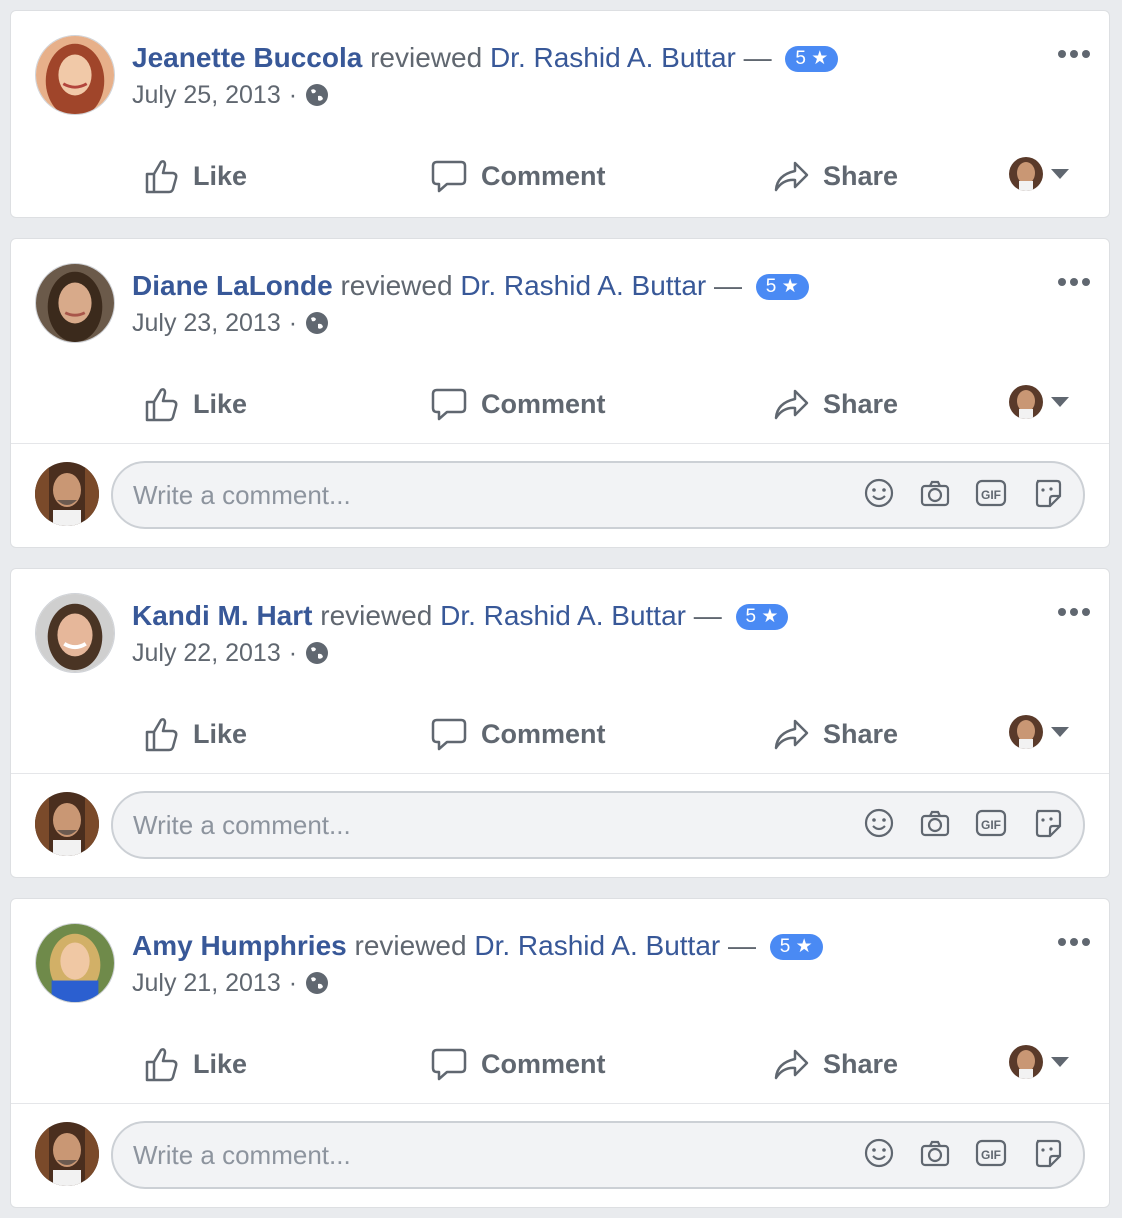  I want to click on reviewer-name-link: Diane LaLonde, so click(232, 285).